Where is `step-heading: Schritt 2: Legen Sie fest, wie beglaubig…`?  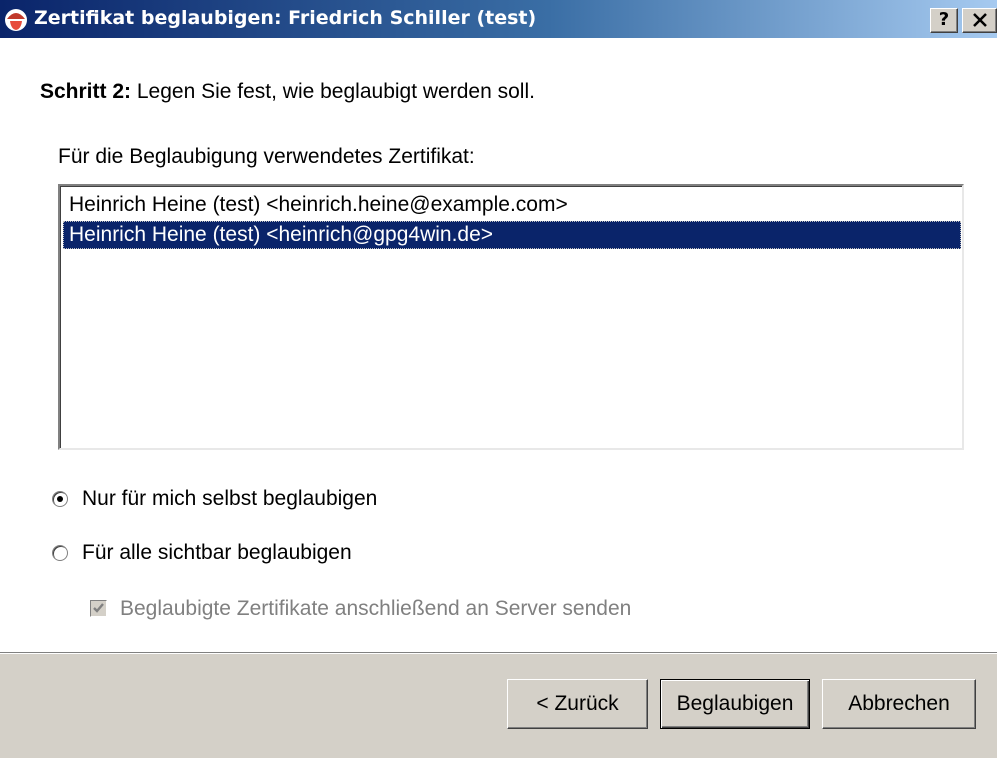 step-heading: Schritt 2: Legen Sie fest, wie beglaubig… is located at coordinates (287, 92).